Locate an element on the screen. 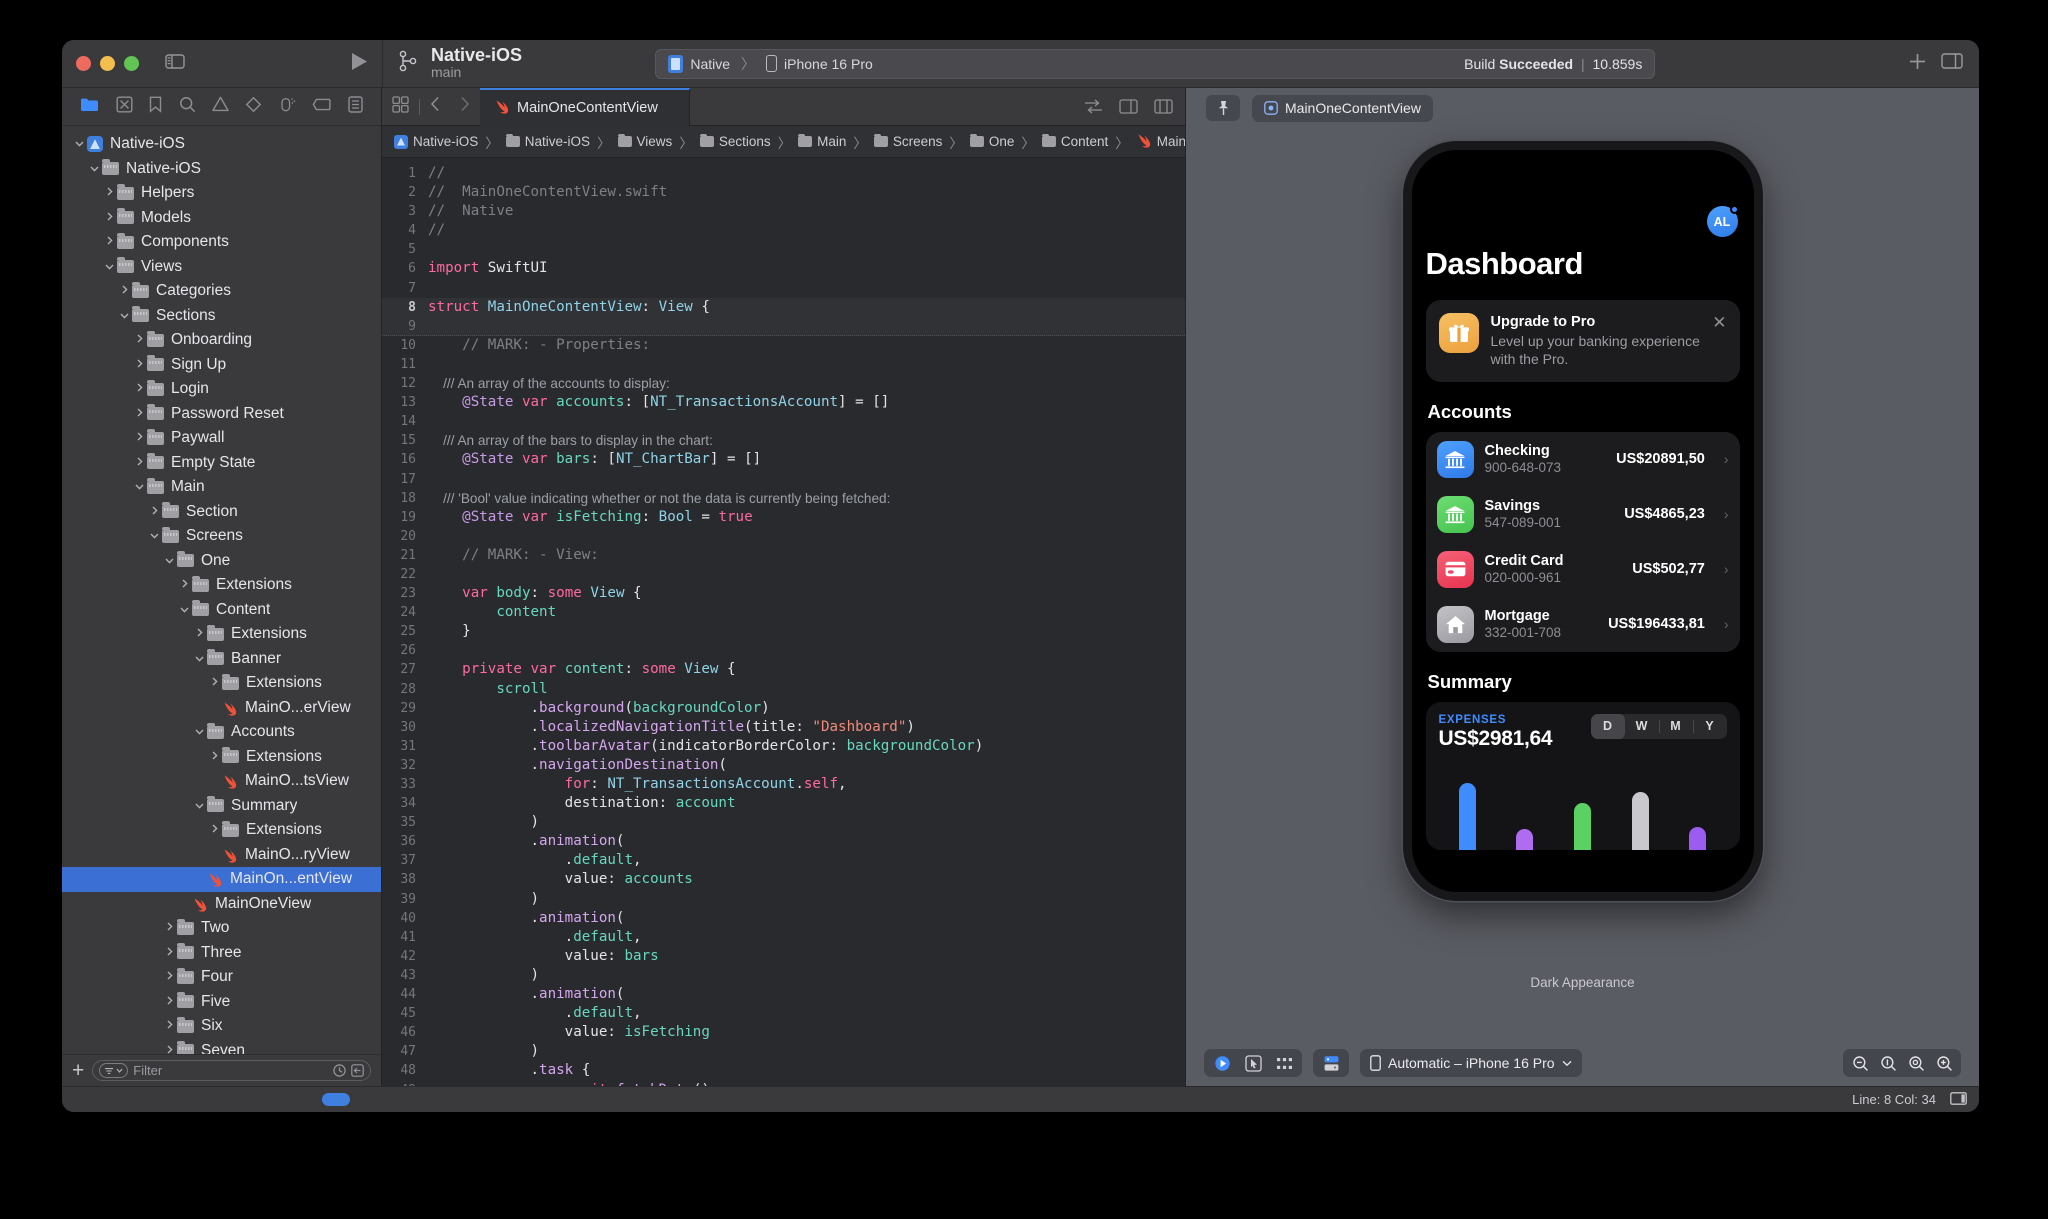 The image size is (2048, 1219). breadcrumb-item: Content is located at coordinates (1074, 141).